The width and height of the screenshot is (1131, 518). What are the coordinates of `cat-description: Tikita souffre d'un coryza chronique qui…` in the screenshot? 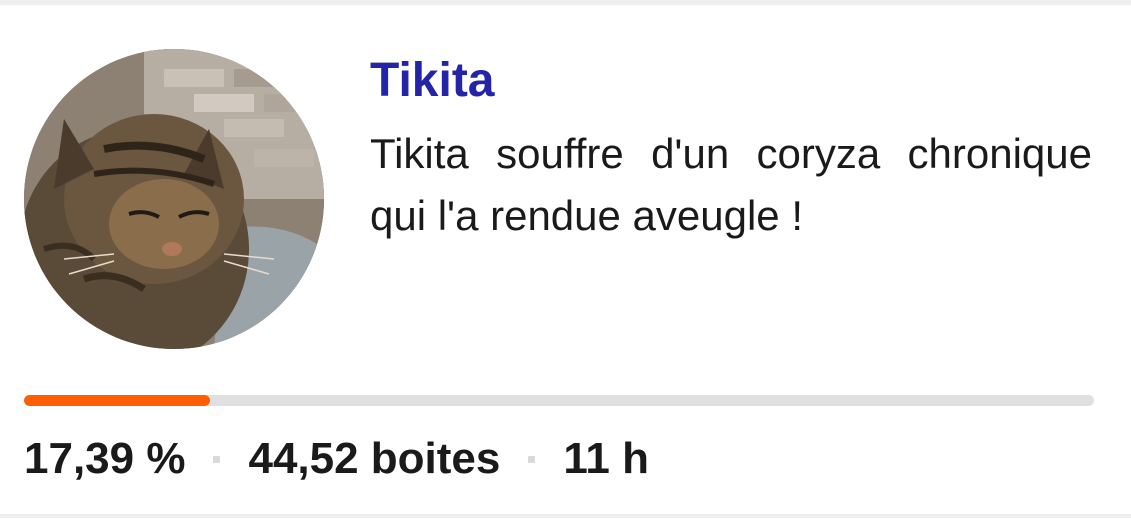 It's located at (731, 184).